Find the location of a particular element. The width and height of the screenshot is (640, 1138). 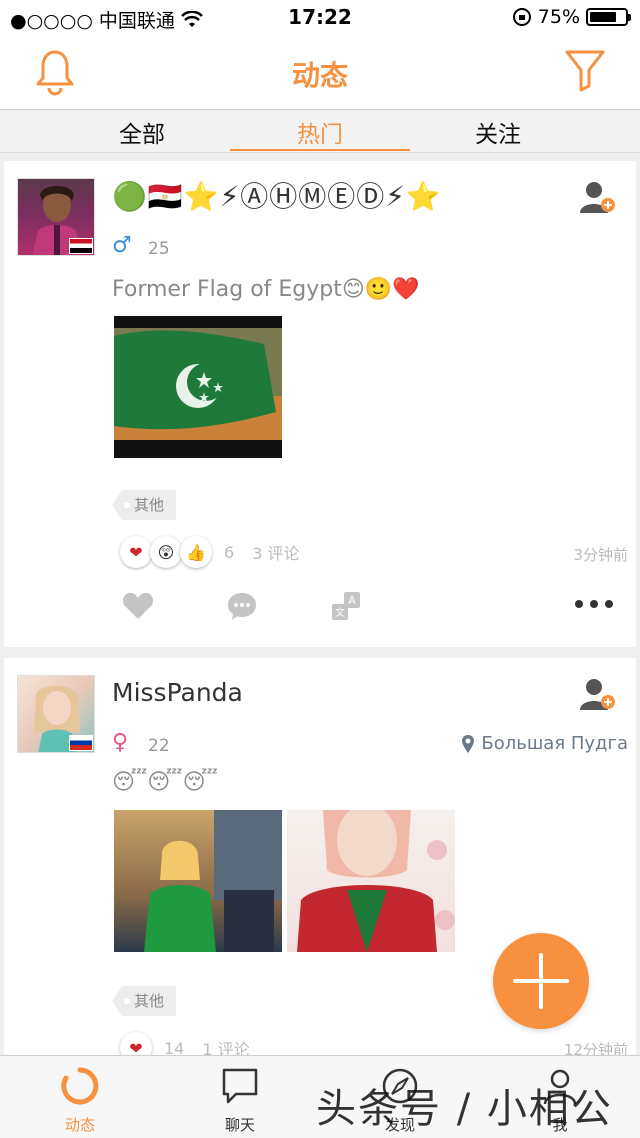

like-heart-icon is located at coordinates (138, 606).